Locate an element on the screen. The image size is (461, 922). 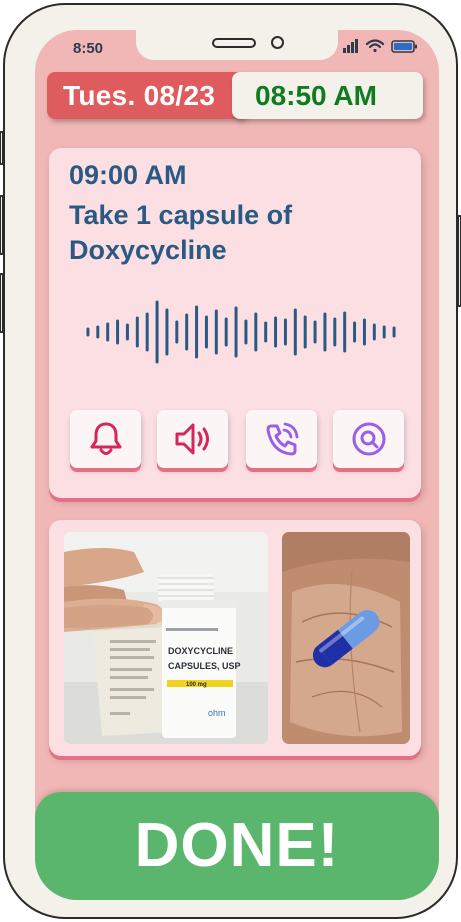
speaker-icon is located at coordinates (192, 439).